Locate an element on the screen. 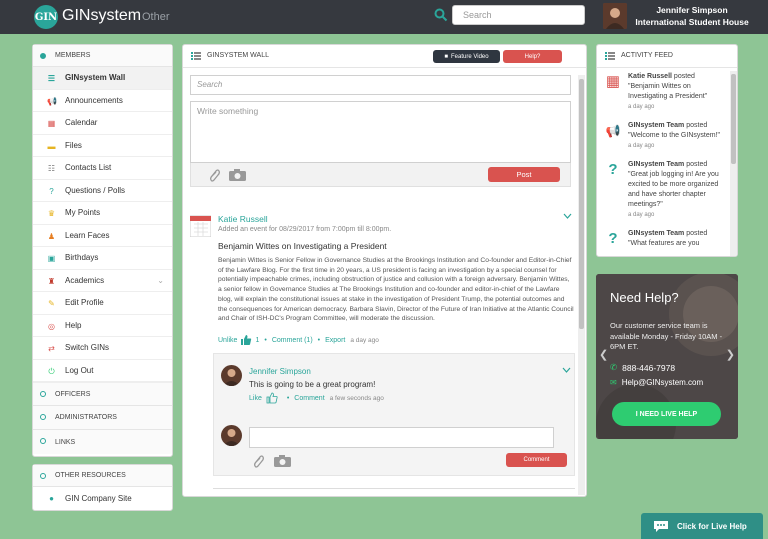  folder-icon: ▬ is located at coordinates (51, 146).